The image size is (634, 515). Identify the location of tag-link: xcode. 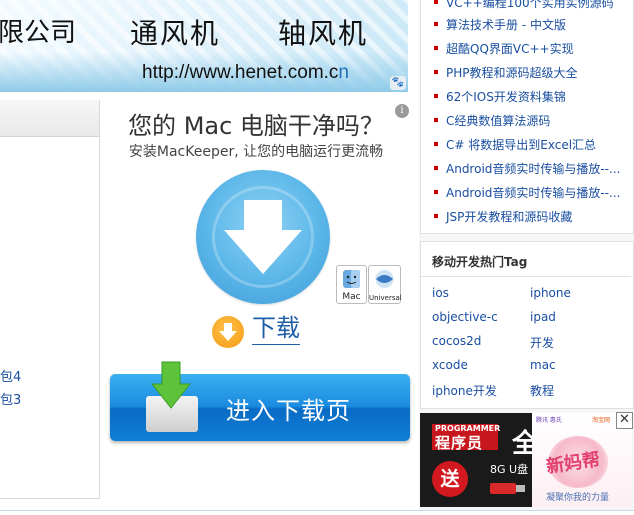
(450, 365).